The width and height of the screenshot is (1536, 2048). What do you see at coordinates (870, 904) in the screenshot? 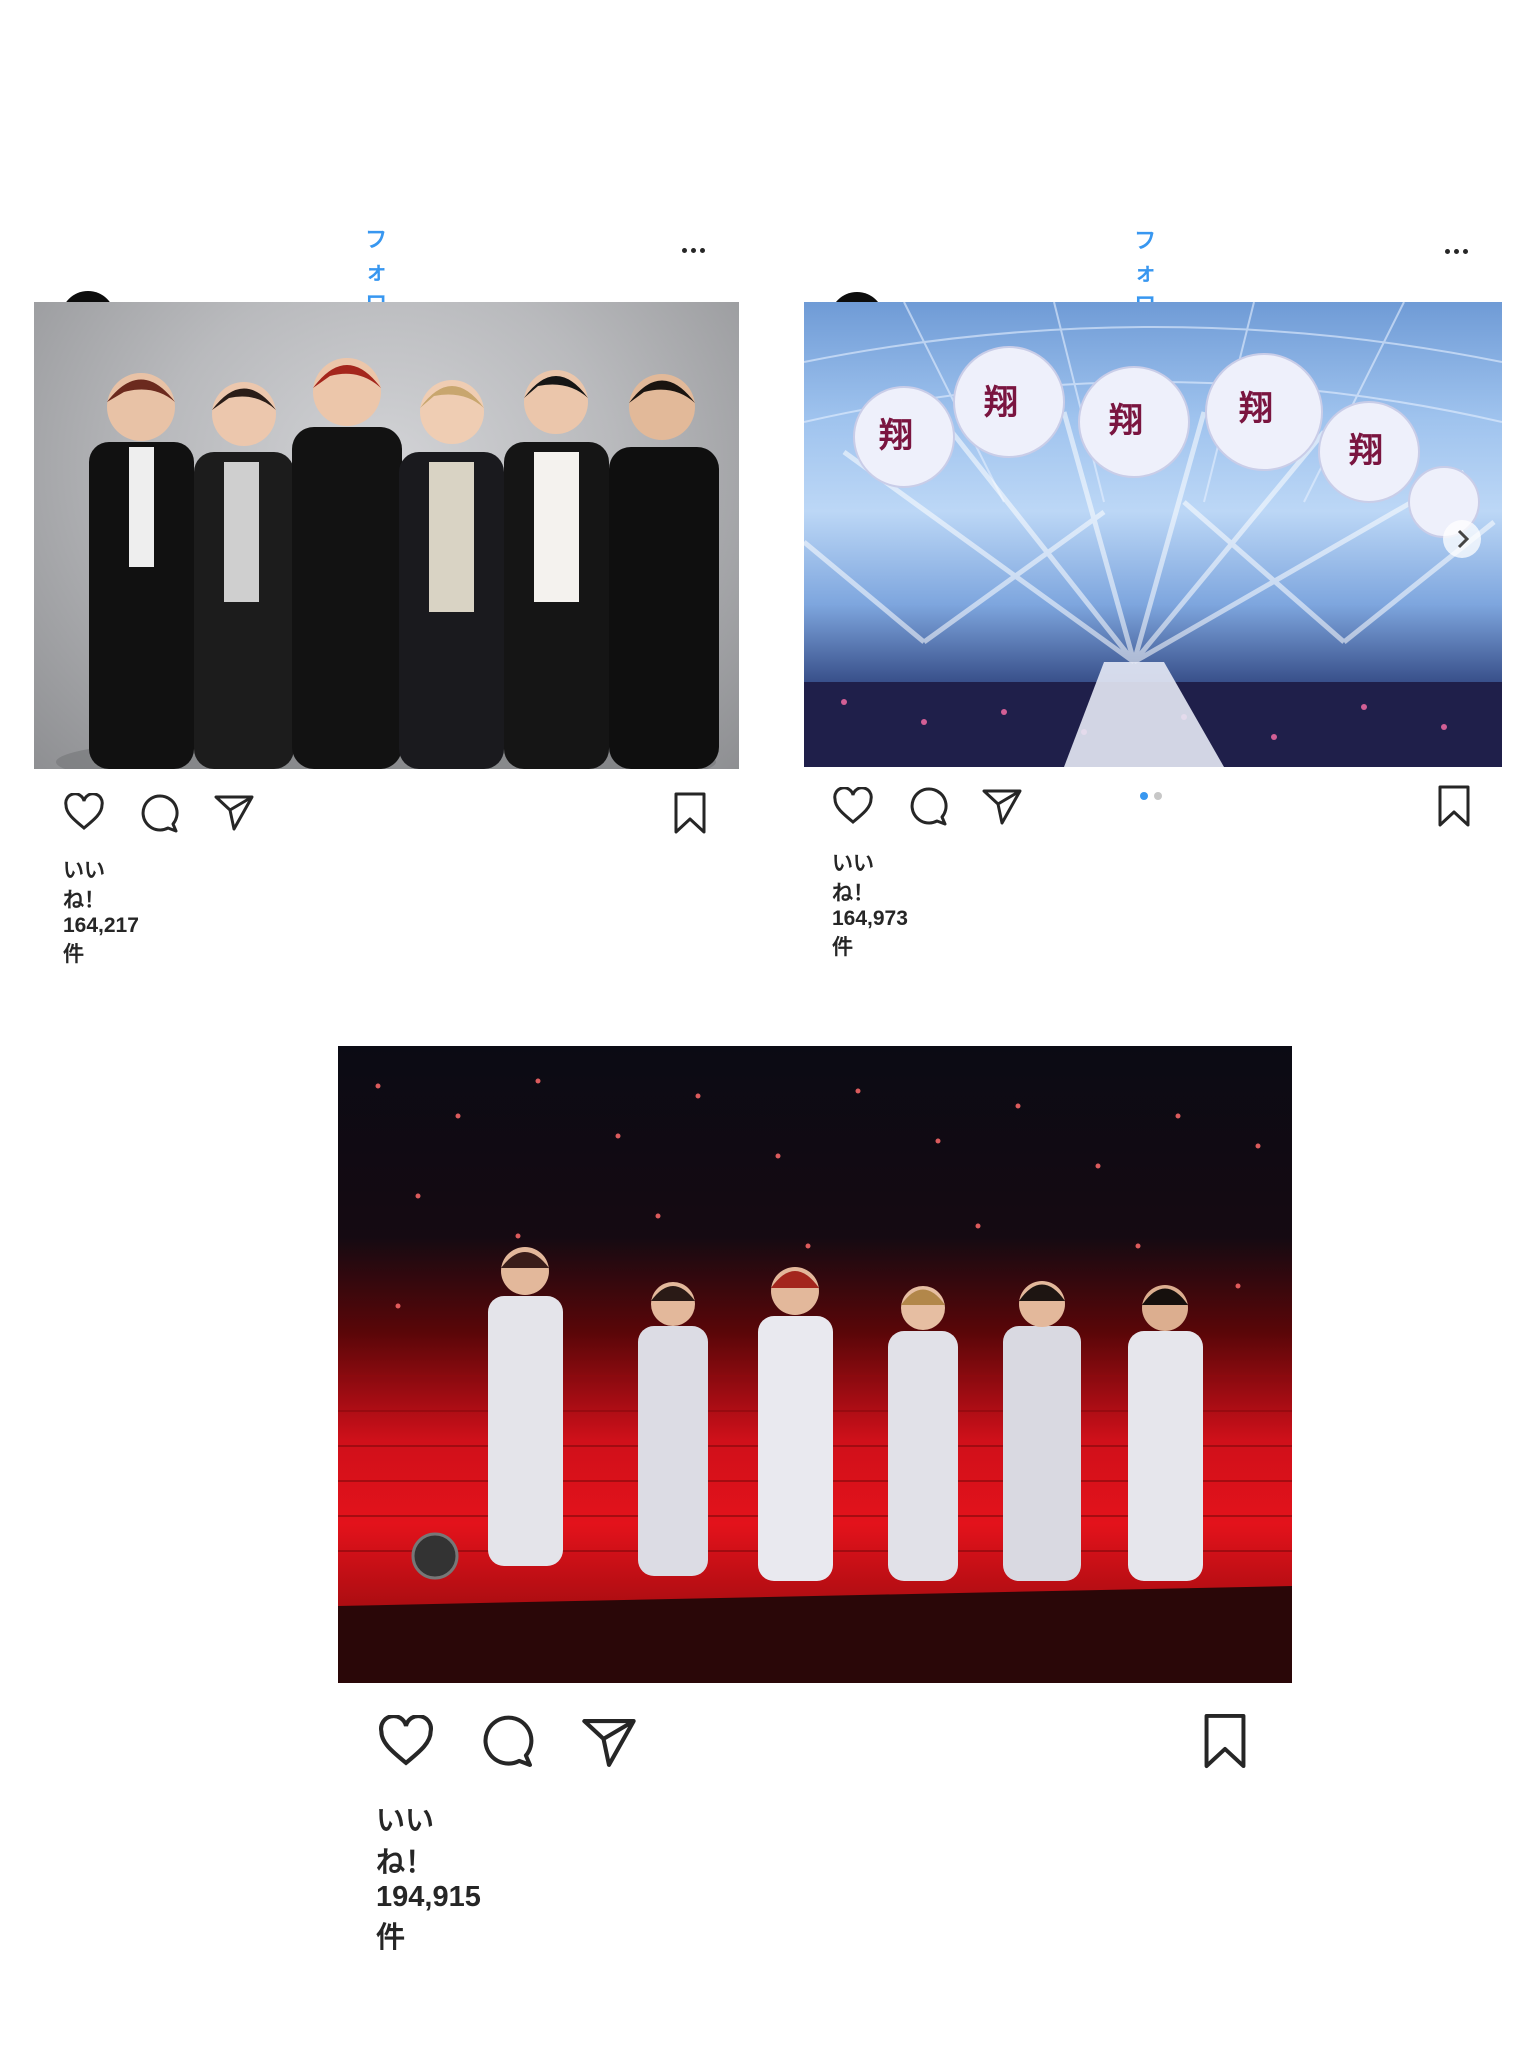
I see `likes-count: いいね！164,973件` at bounding box center [870, 904].